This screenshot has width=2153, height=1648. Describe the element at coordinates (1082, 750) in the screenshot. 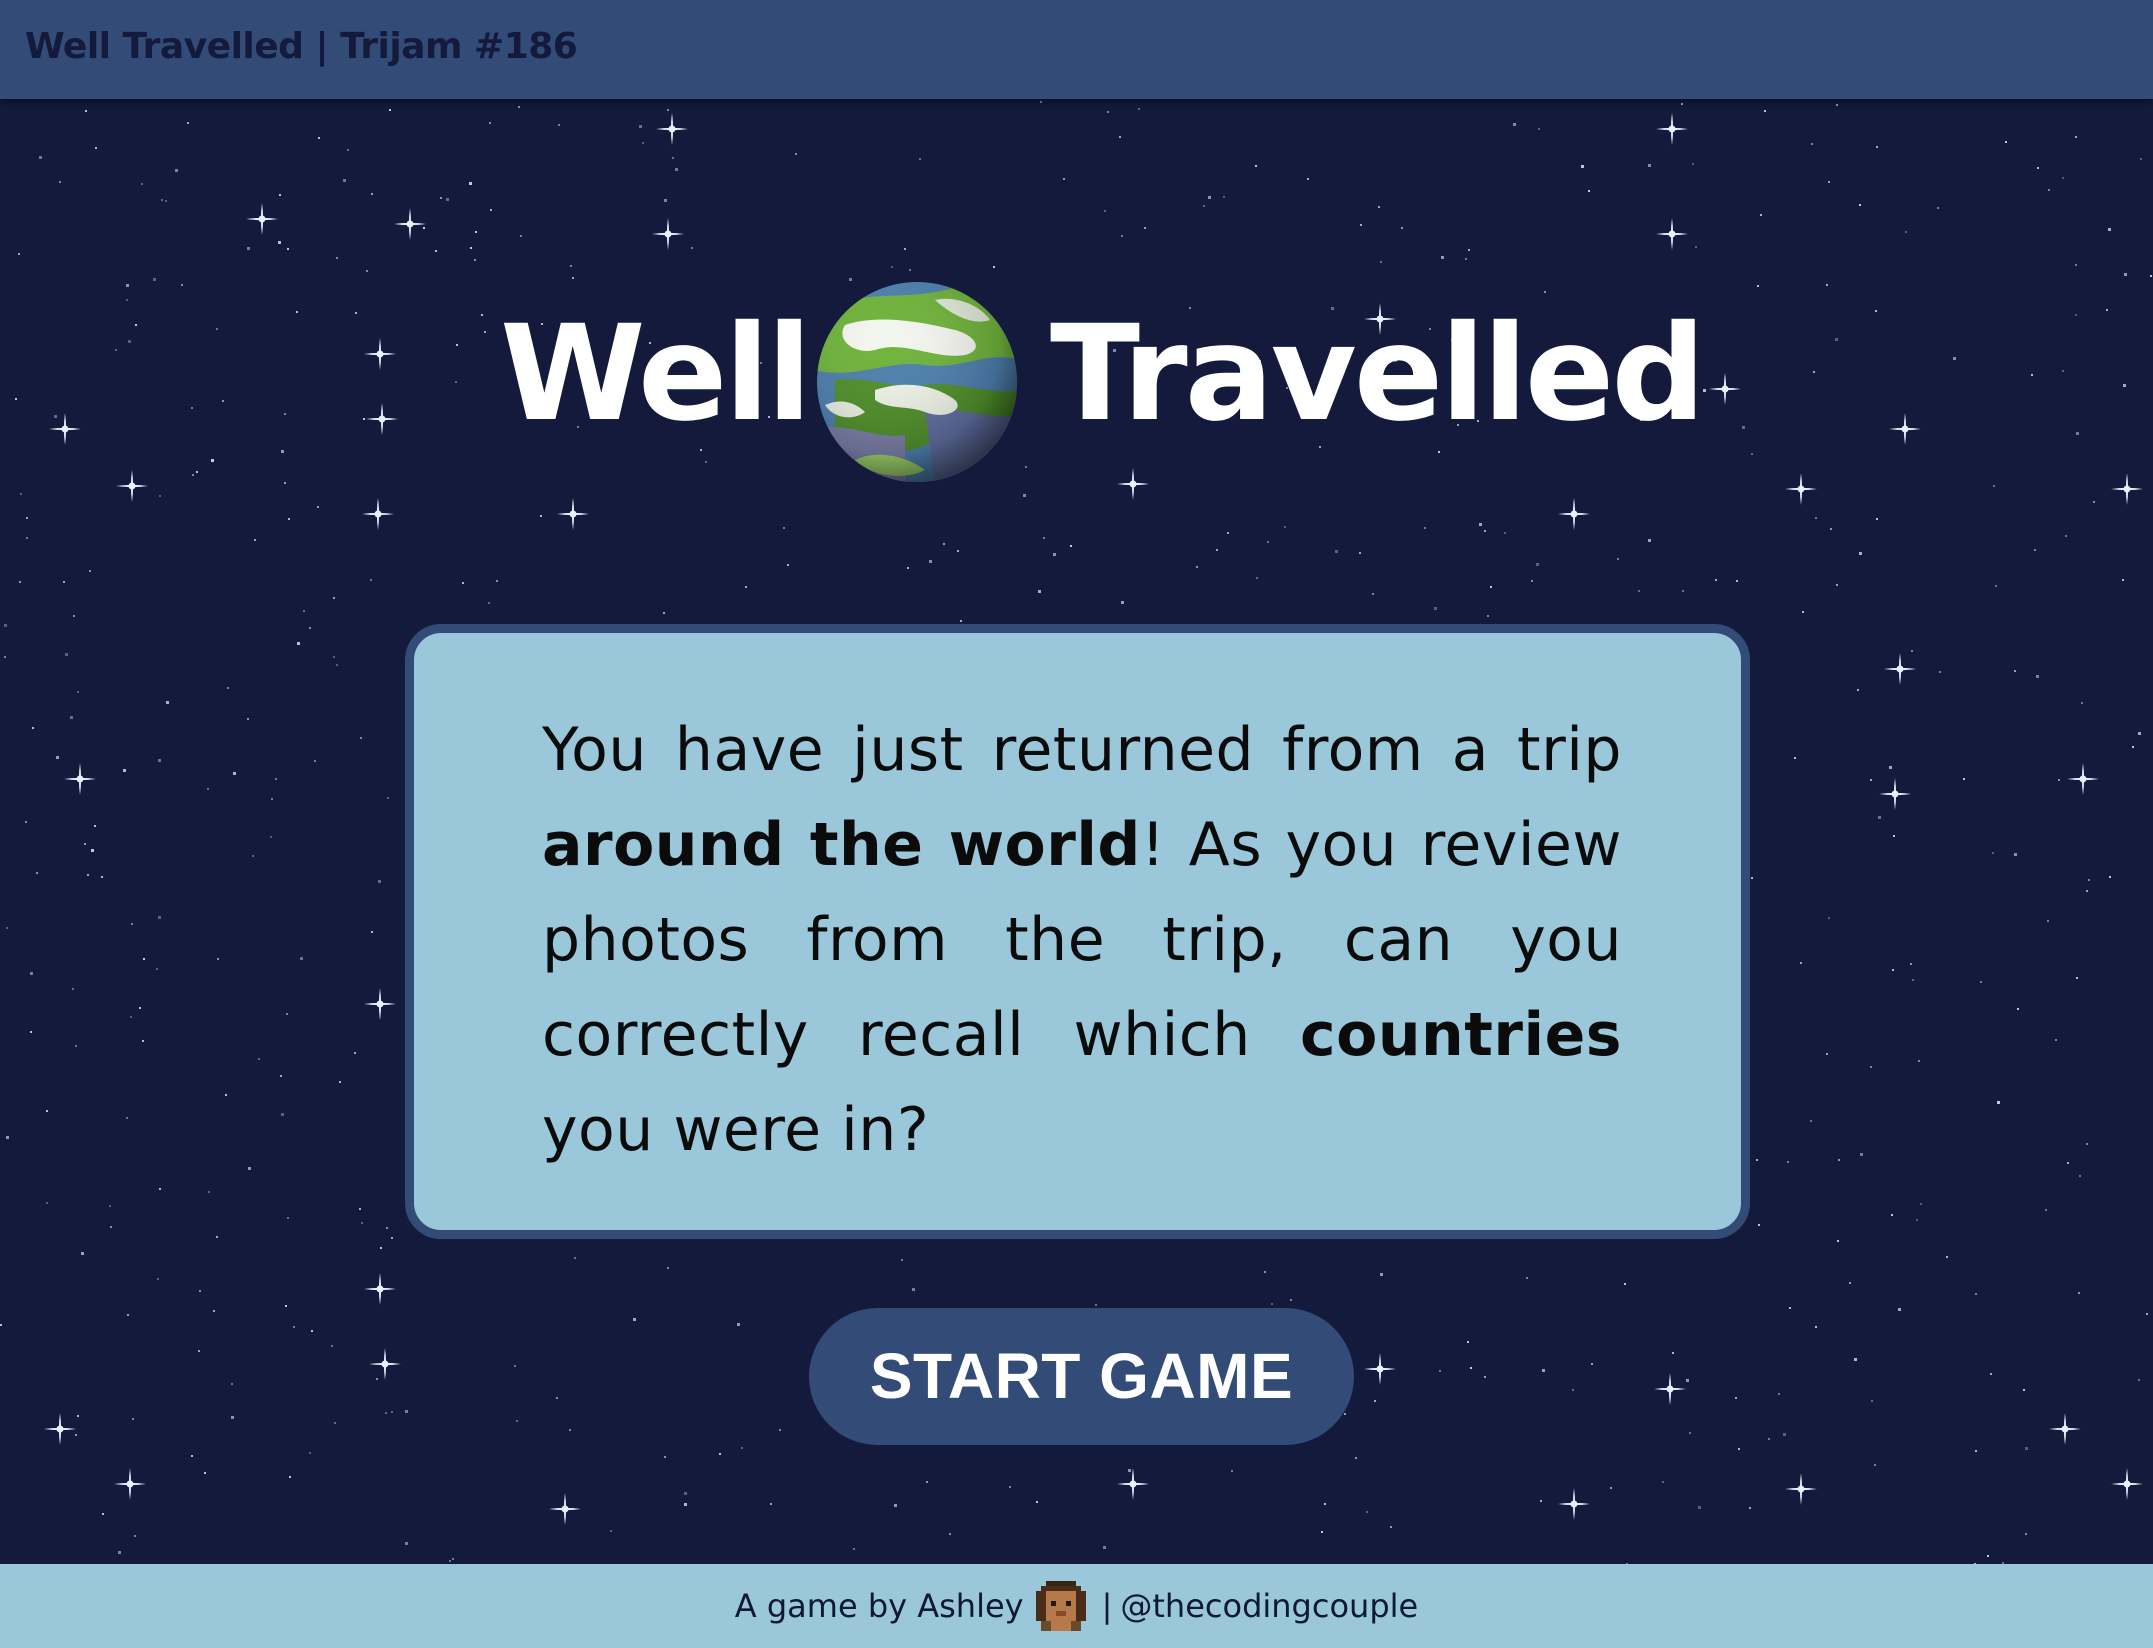

I see `intro-text-part1: You have just returned from a trip` at that location.